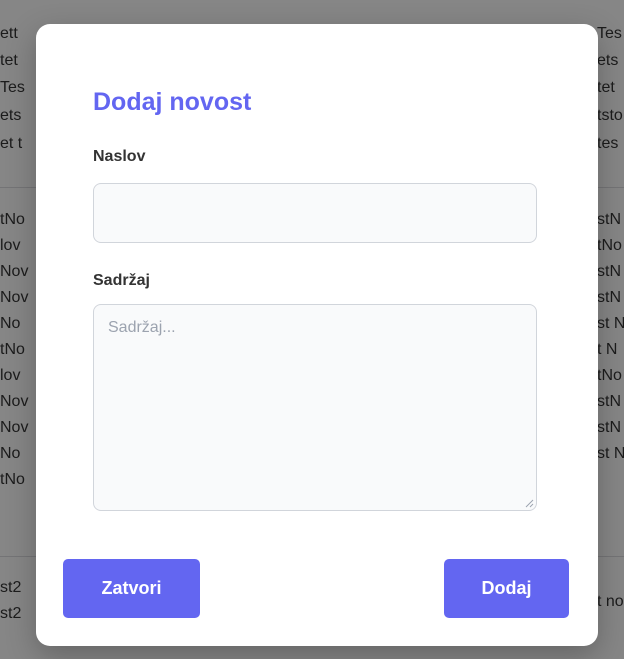 Image resolution: width=624 pixels, height=659 pixels. What do you see at coordinates (131, 588) in the screenshot?
I see `close-button: Zatvori` at bounding box center [131, 588].